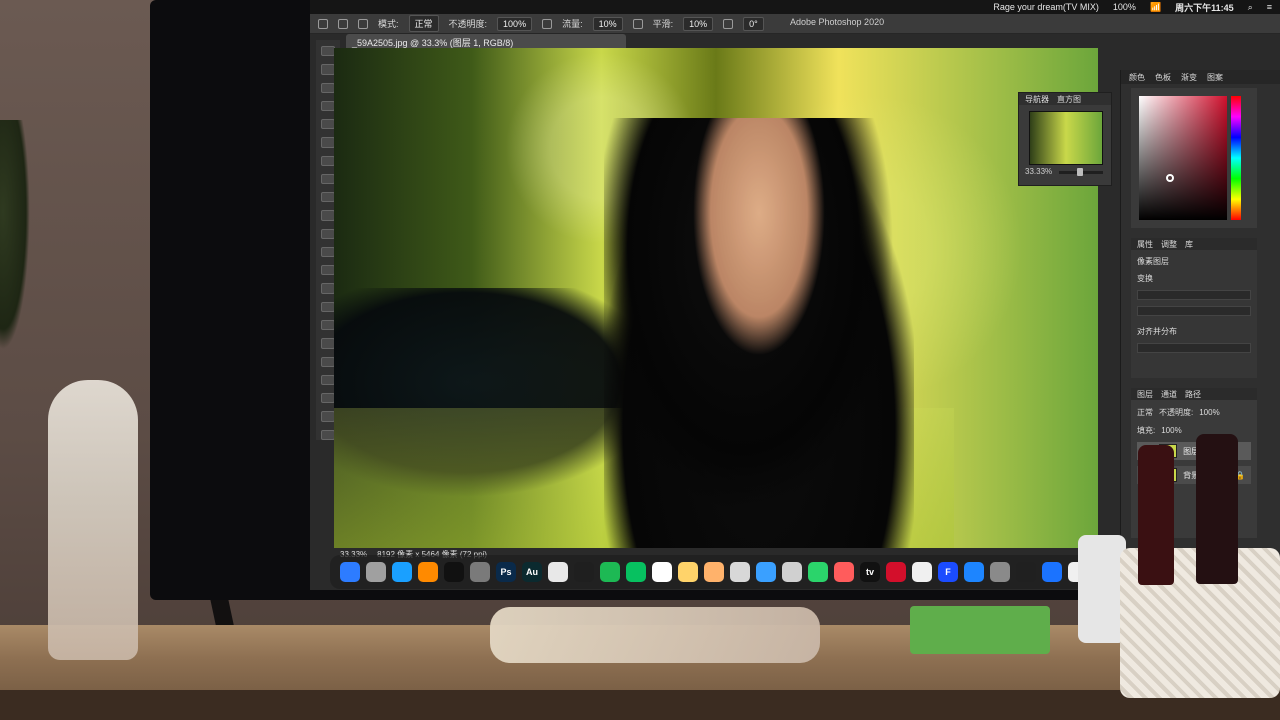  Describe the element at coordinates (1145, 412) in the screenshot. I see `blend-mode: 正常` at that location.